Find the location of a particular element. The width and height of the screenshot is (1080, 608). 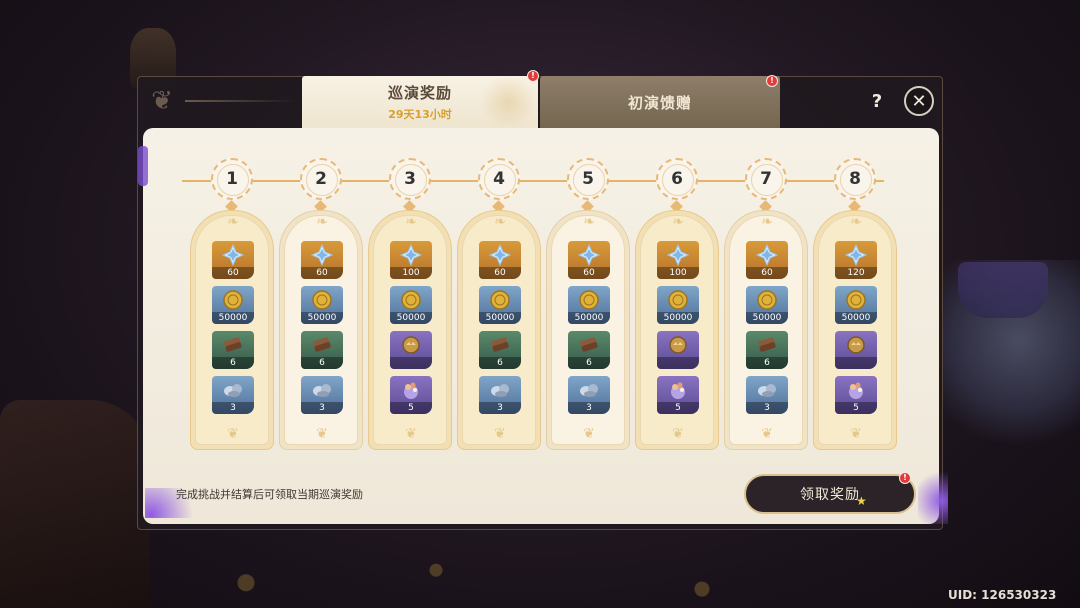

stage-number-badge: 8 is located at coordinates (855, 179).